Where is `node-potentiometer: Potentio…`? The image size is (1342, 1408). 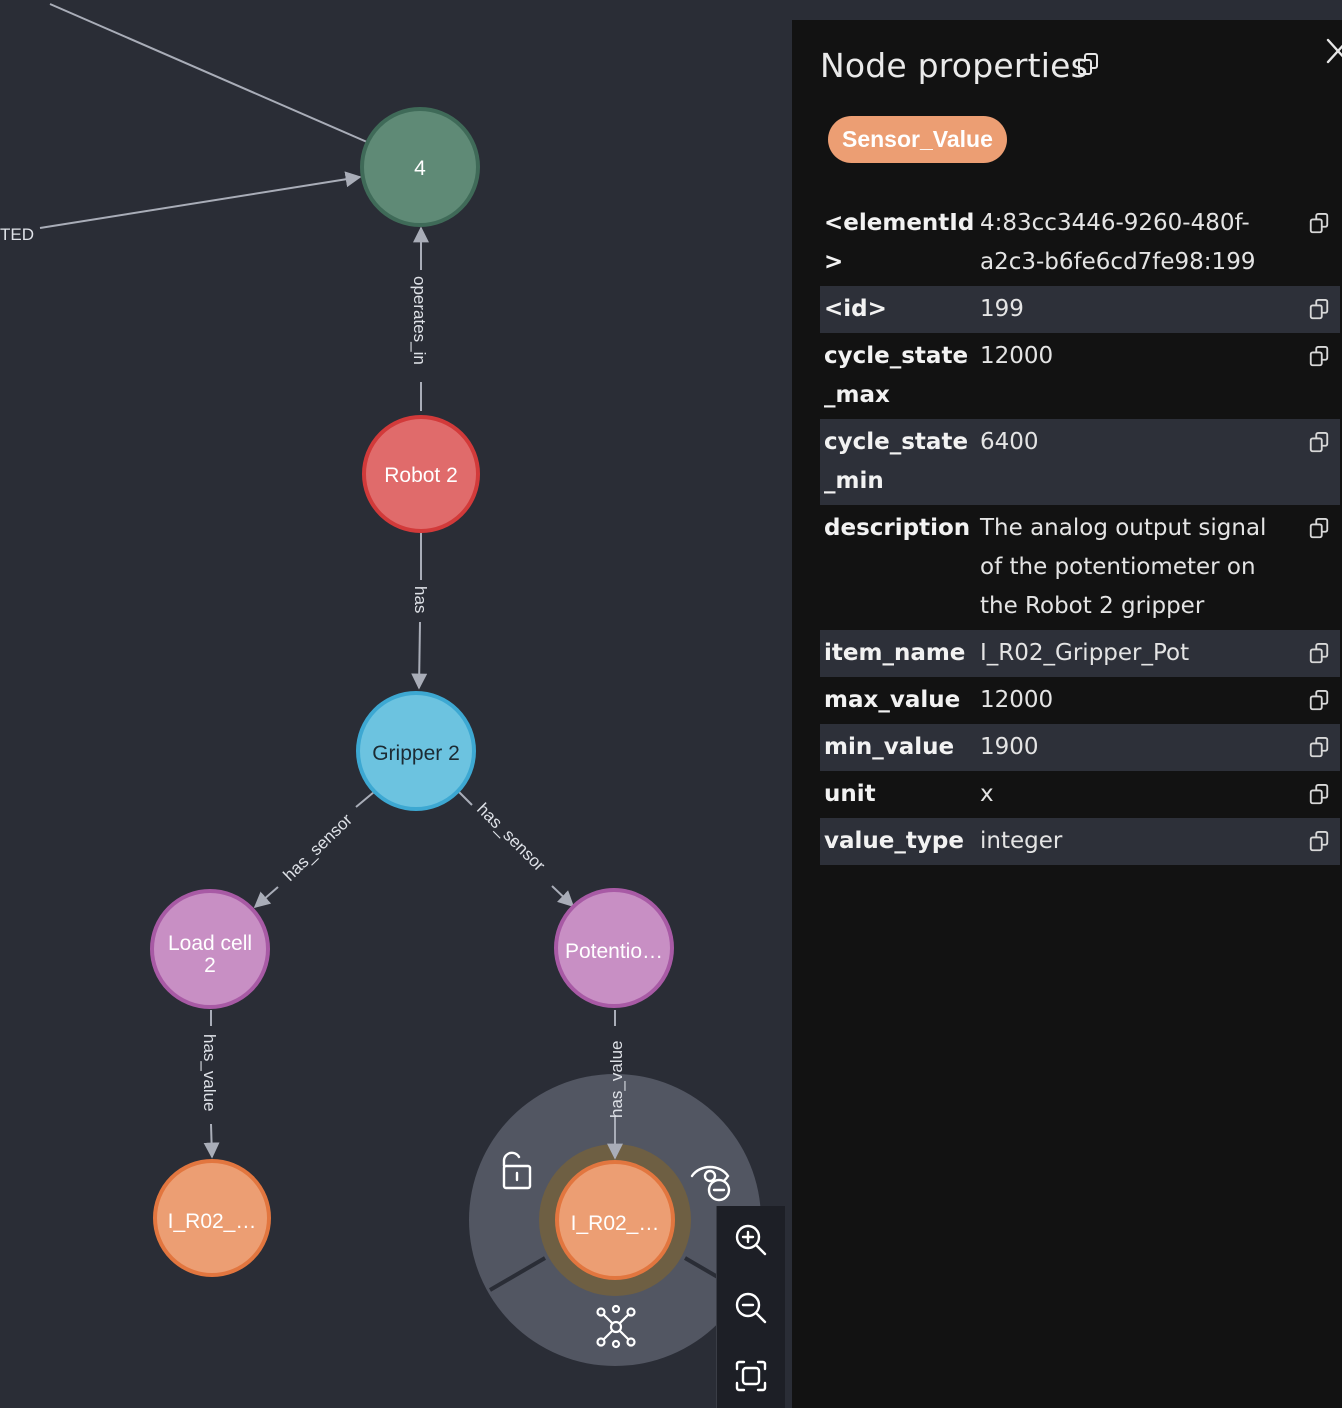
node-potentiometer: Potentio… is located at coordinates (614, 948).